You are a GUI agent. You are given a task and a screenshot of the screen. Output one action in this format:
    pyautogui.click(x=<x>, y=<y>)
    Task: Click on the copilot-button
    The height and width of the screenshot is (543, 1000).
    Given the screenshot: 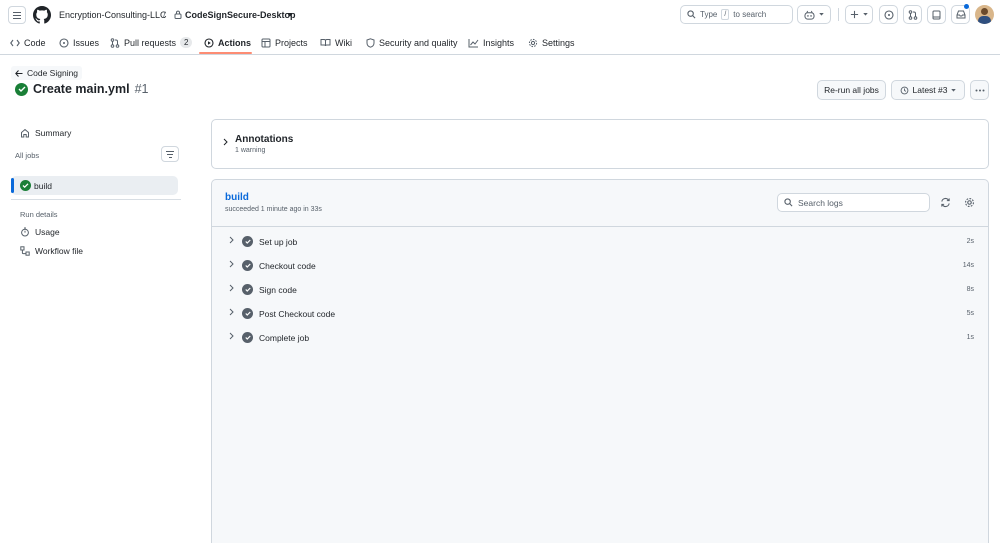 What is the action you would take?
    pyautogui.click(x=814, y=14)
    